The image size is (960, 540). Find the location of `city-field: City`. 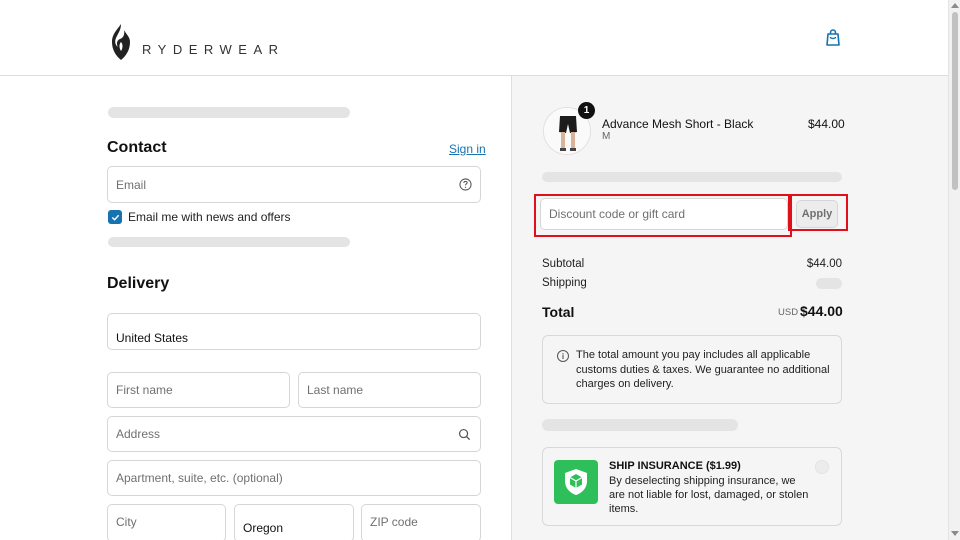

city-field: City is located at coordinates (166, 522).